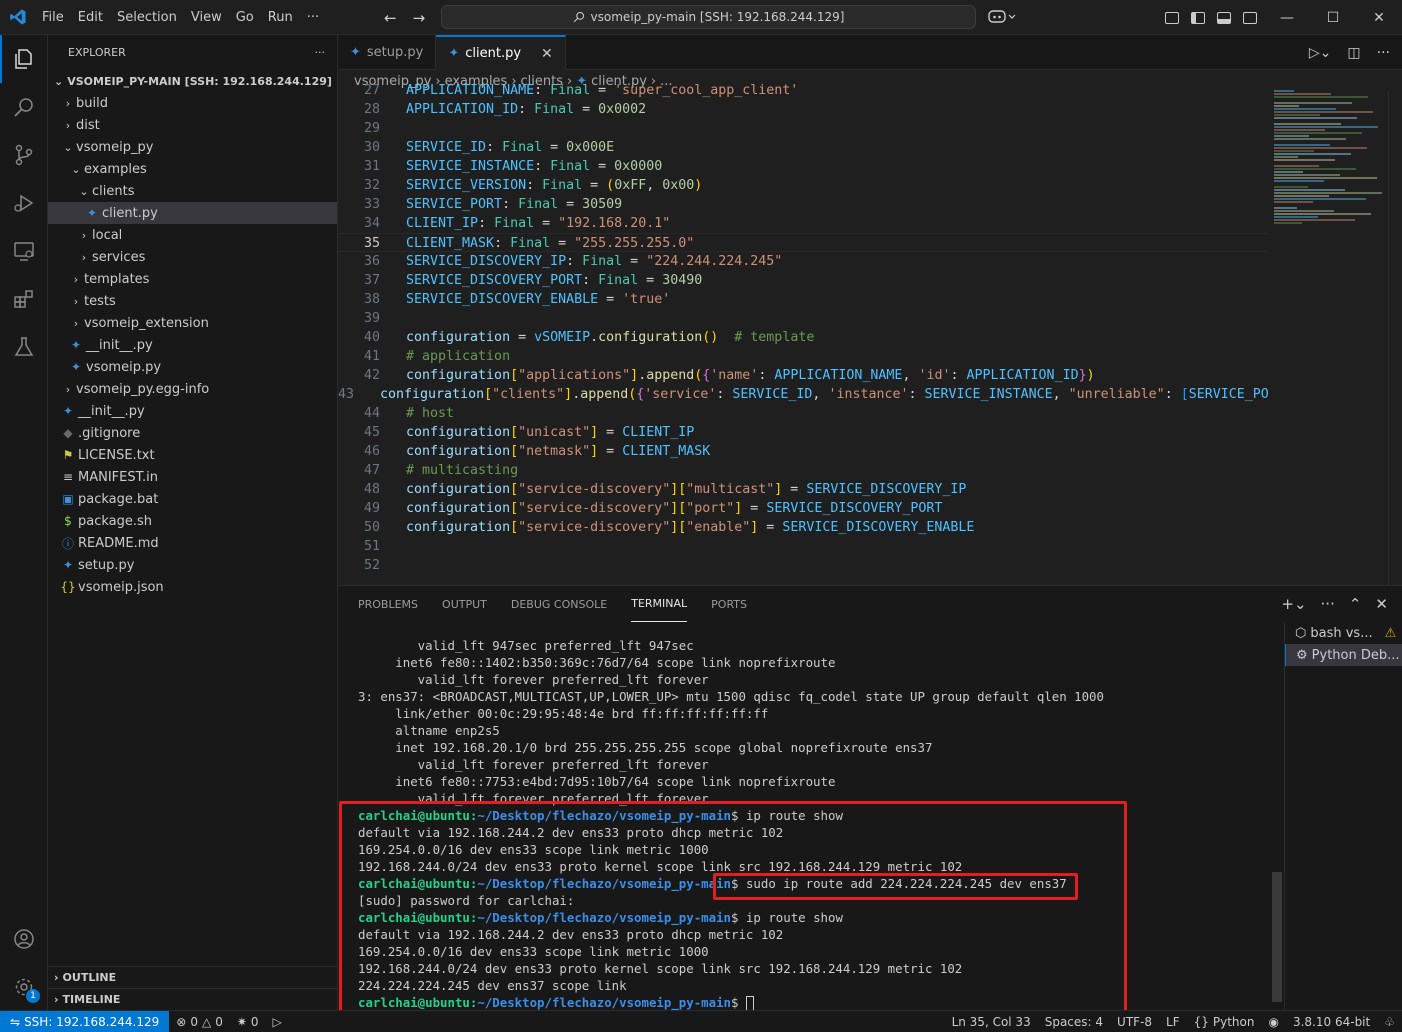  What do you see at coordinates (803, 318) in the screenshot?
I see `code-line: 39` at bounding box center [803, 318].